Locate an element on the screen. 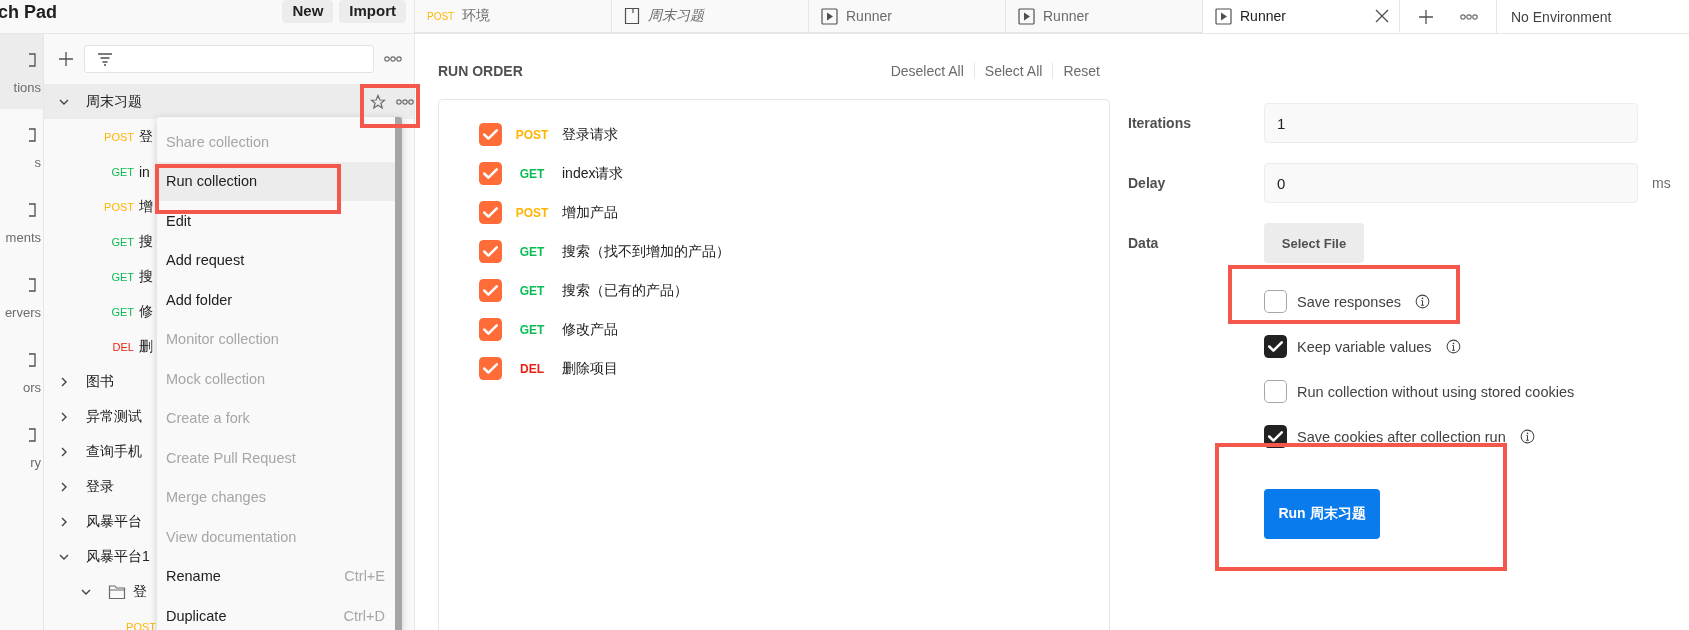  request-name: 搜索（已有的产品） is located at coordinates (625, 290).